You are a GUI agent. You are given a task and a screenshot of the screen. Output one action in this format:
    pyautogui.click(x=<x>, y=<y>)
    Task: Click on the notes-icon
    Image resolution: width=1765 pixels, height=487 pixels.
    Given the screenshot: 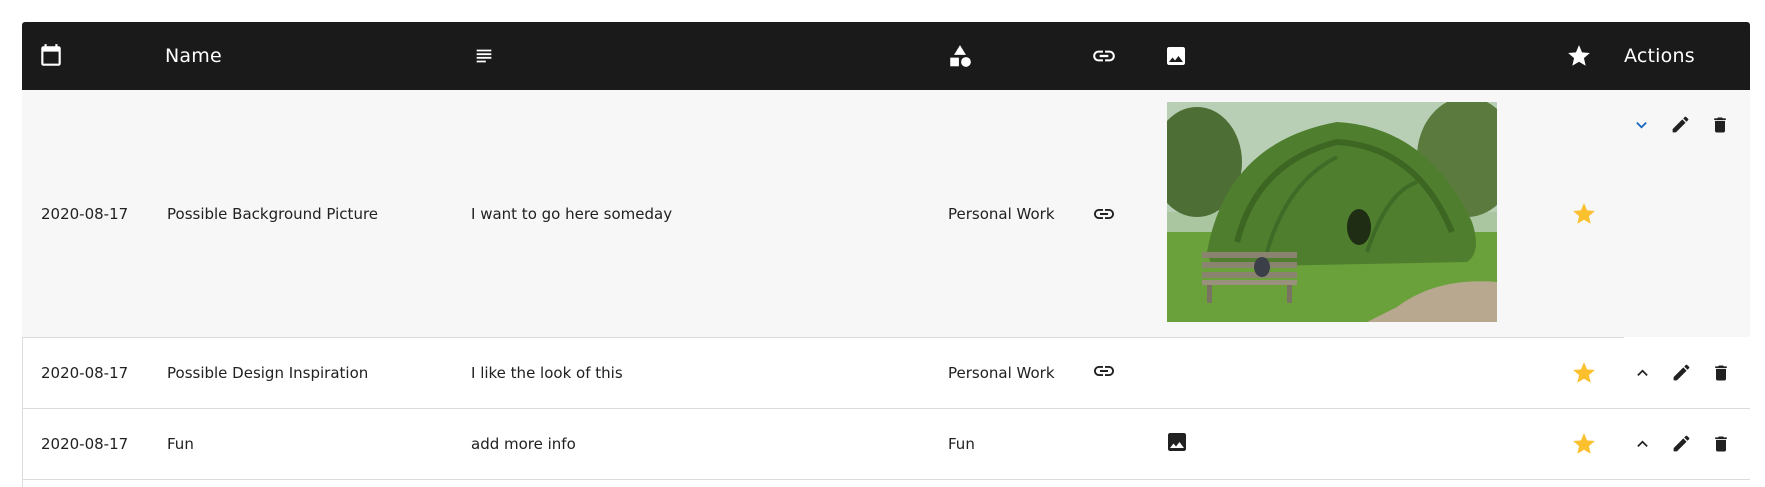 What is the action you would take?
    pyautogui.click(x=484, y=56)
    